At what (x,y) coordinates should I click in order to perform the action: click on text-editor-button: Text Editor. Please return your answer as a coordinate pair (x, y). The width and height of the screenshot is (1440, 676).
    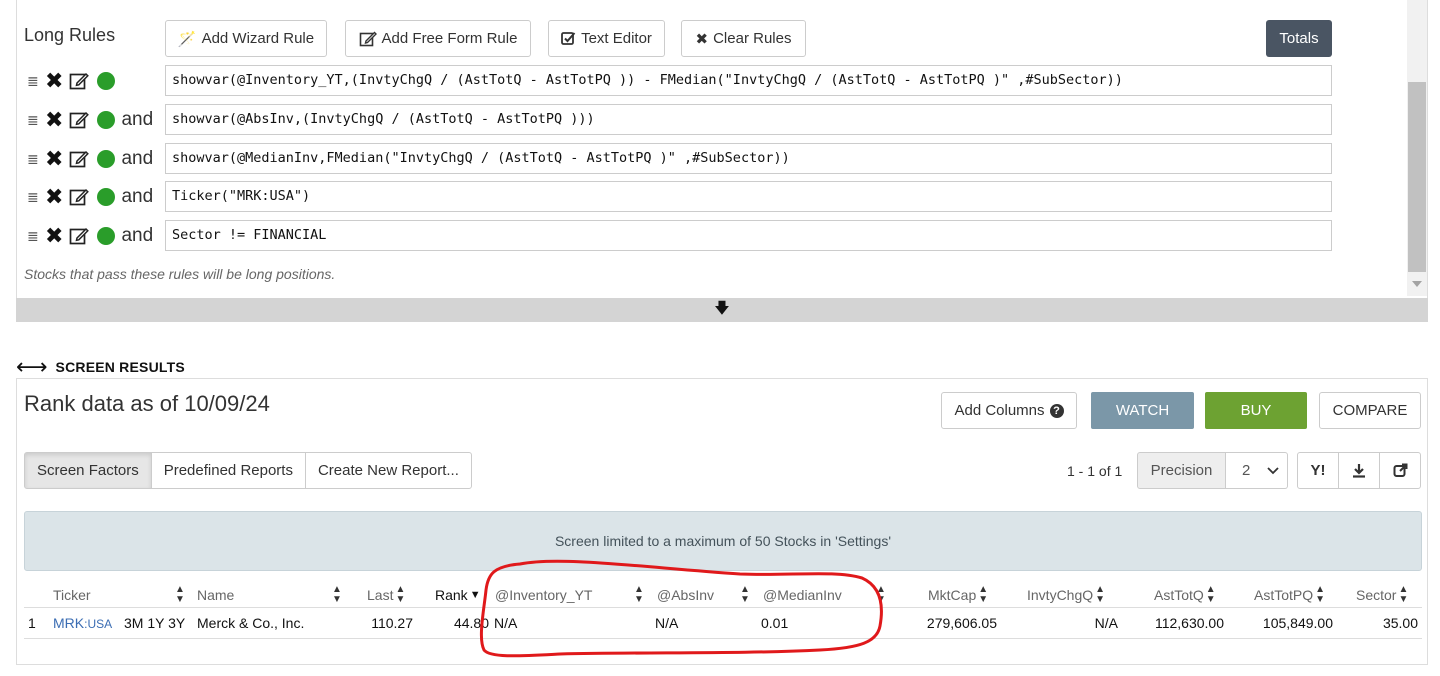
    Looking at the image, I should click on (606, 38).